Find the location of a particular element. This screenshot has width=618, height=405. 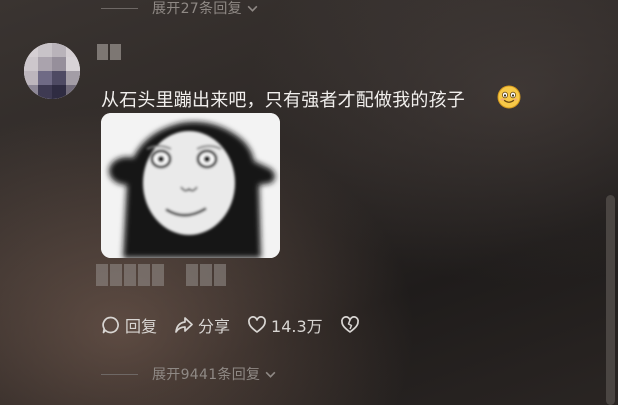

expand-replies-label: 展开9441条回复 is located at coordinates (206, 375).